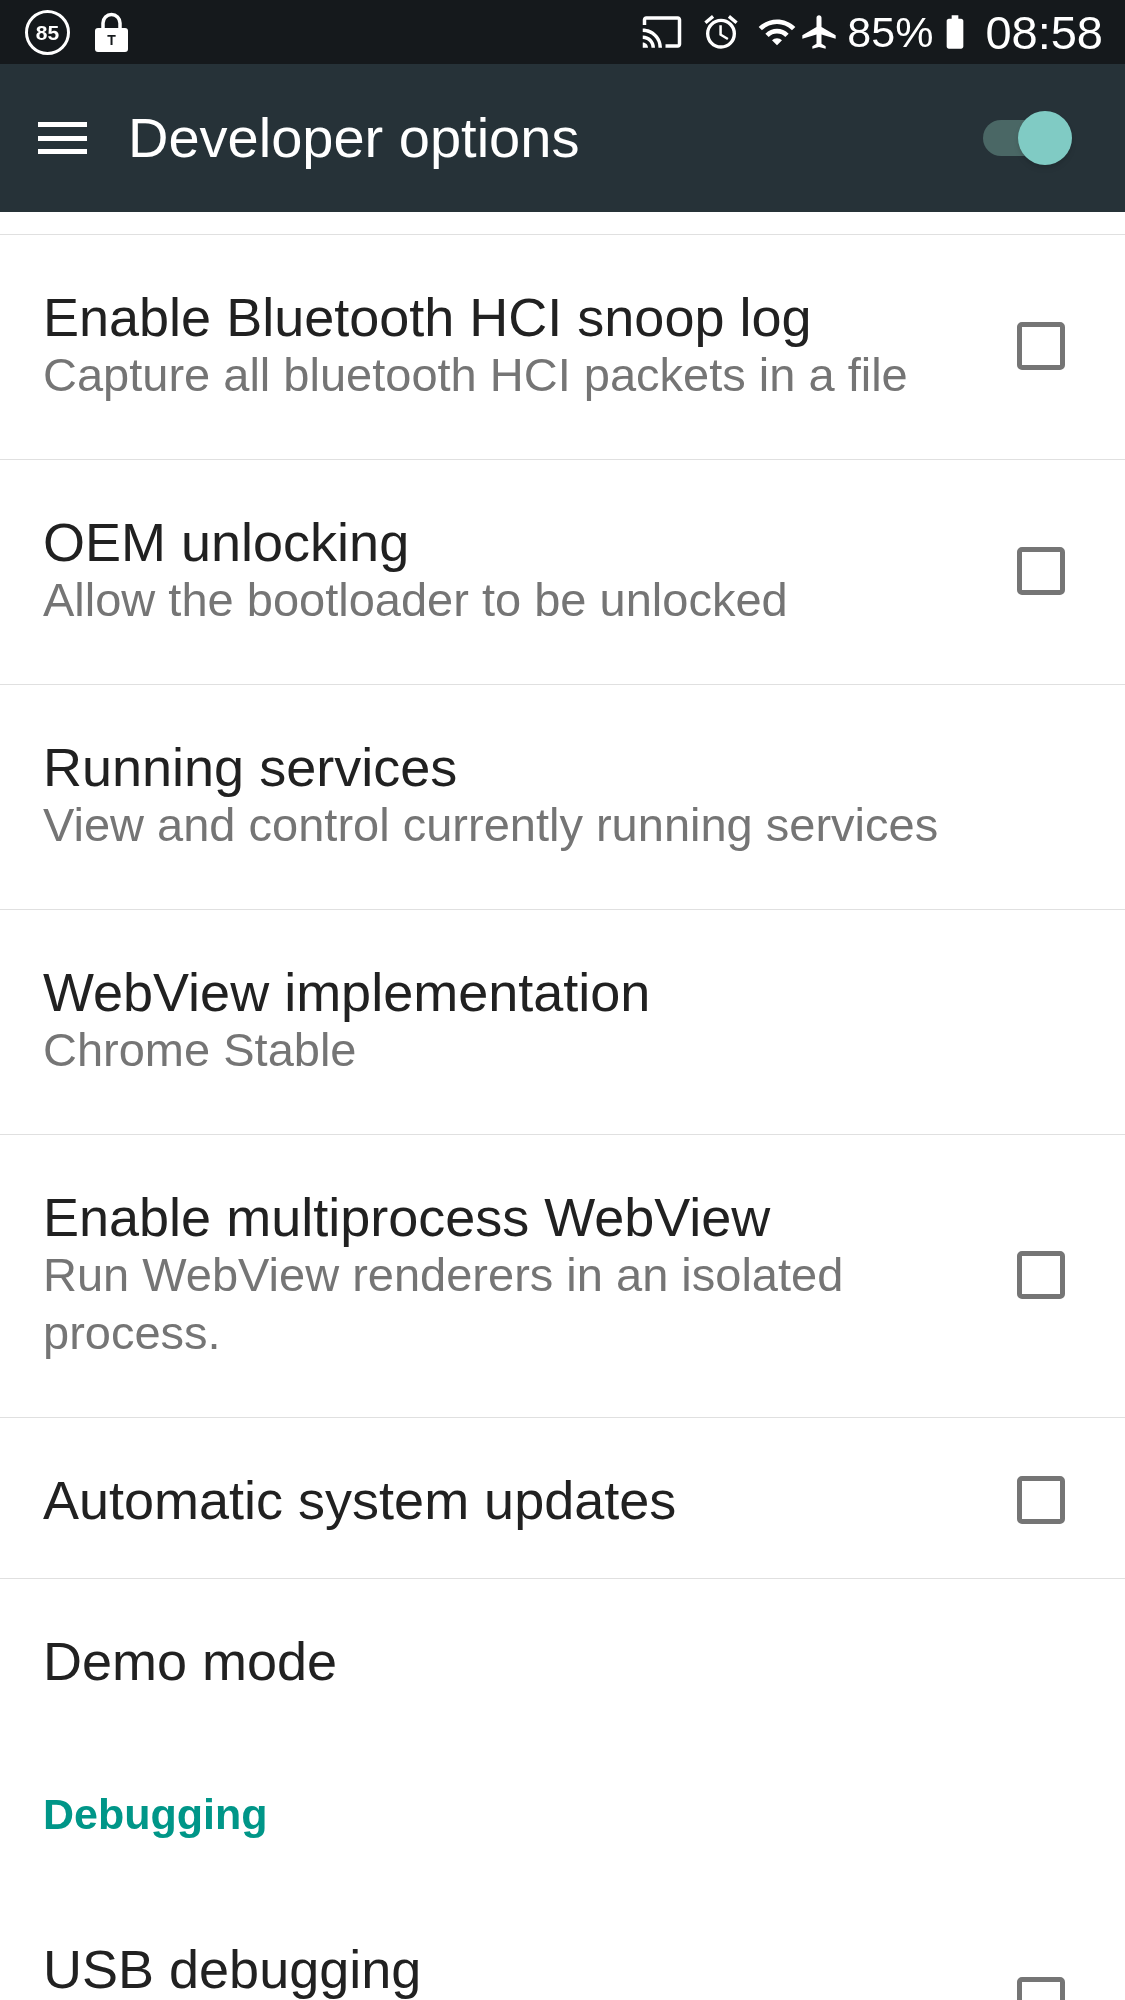  Describe the element at coordinates (47, 32) in the screenshot. I see `notification-count: 85` at that location.